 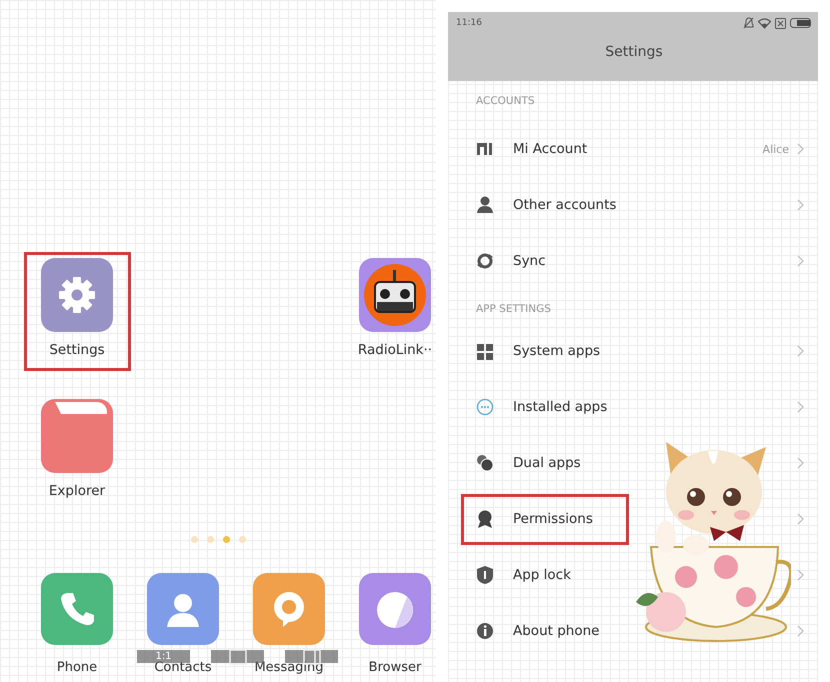 I want to click on shield-icon, so click(x=485, y=575).